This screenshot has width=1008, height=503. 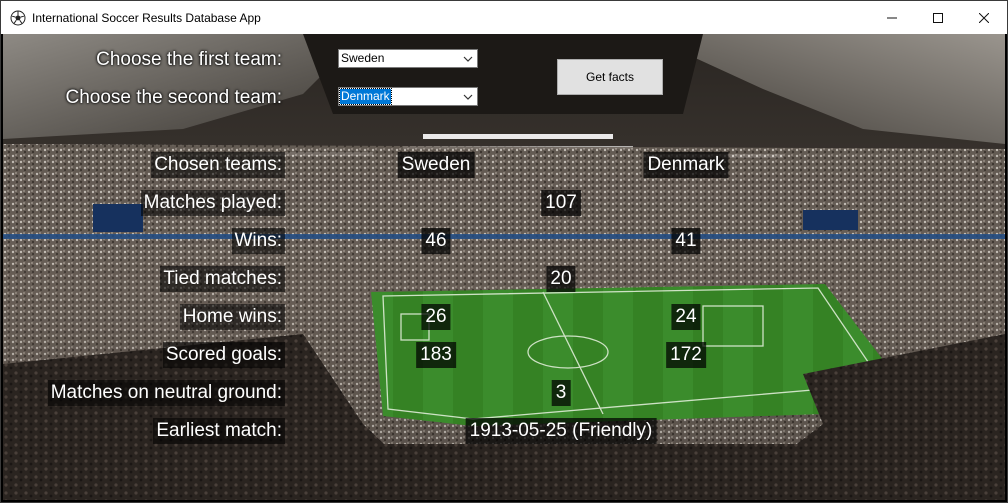 What do you see at coordinates (189, 59) in the screenshot?
I see `first-team-label: Choose the first team:` at bounding box center [189, 59].